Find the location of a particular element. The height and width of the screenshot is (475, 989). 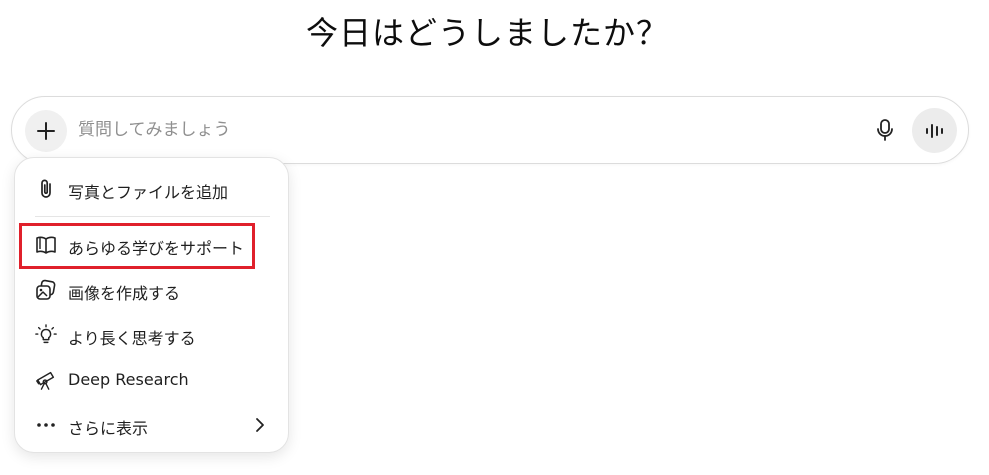

dictation-button is located at coordinates (885, 130).